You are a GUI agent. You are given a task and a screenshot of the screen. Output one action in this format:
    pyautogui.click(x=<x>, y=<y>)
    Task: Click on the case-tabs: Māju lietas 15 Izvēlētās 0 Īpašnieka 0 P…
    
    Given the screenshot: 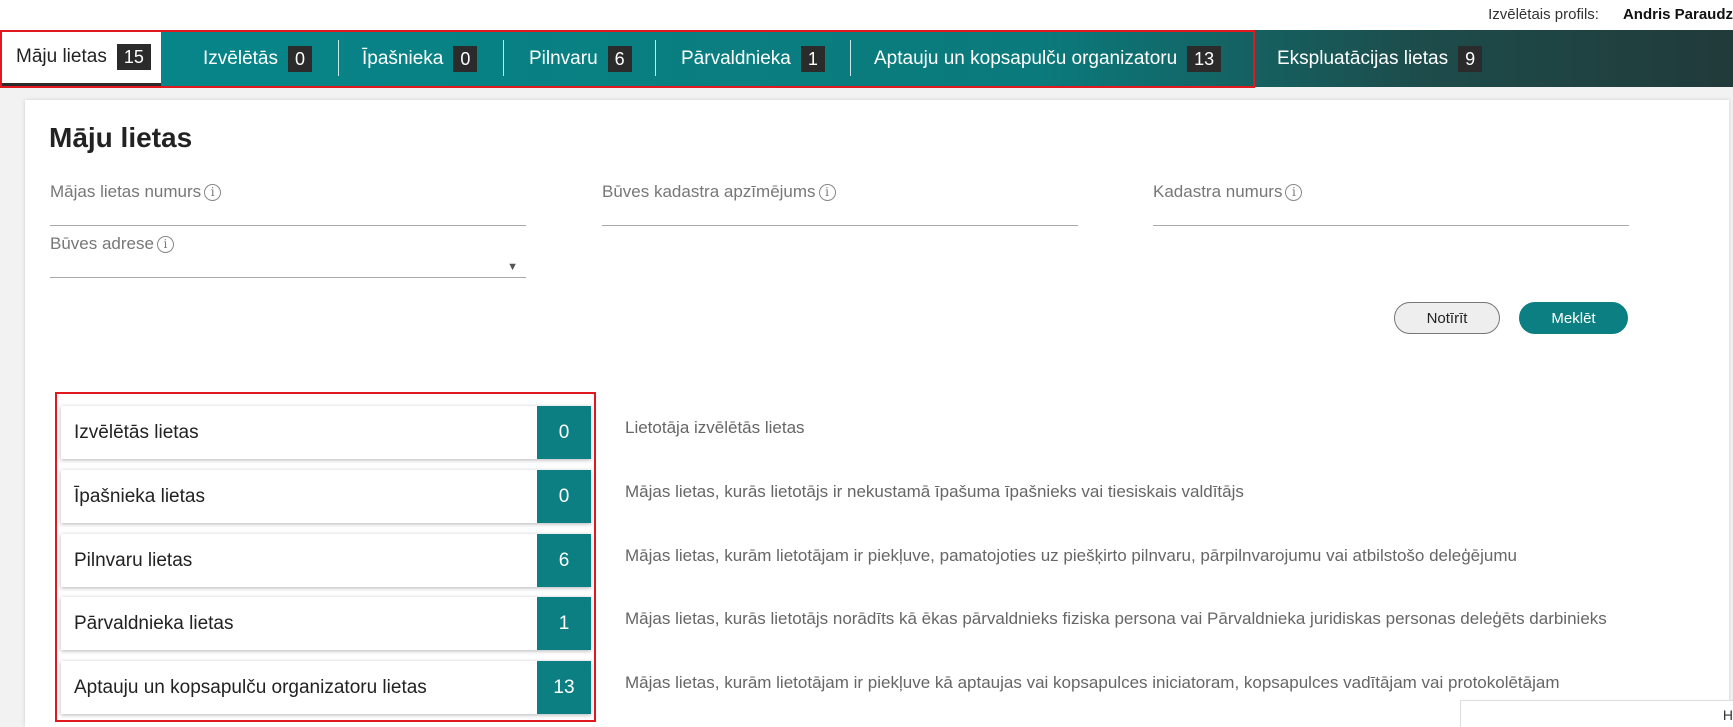 What is the action you would take?
    pyautogui.click(x=866, y=58)
    